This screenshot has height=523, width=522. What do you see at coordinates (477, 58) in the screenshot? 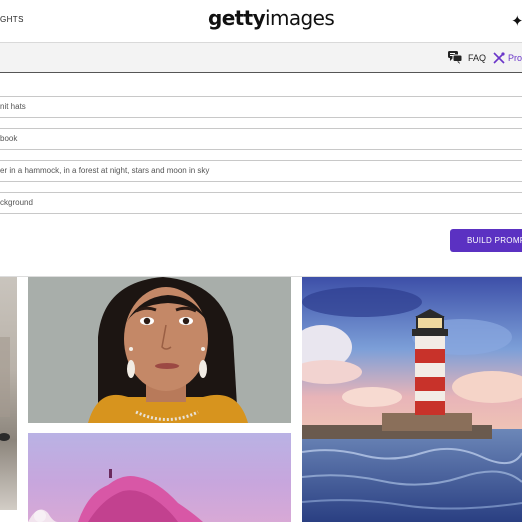
I see `faq-link: FAQ` at bounding box center [477, 58].